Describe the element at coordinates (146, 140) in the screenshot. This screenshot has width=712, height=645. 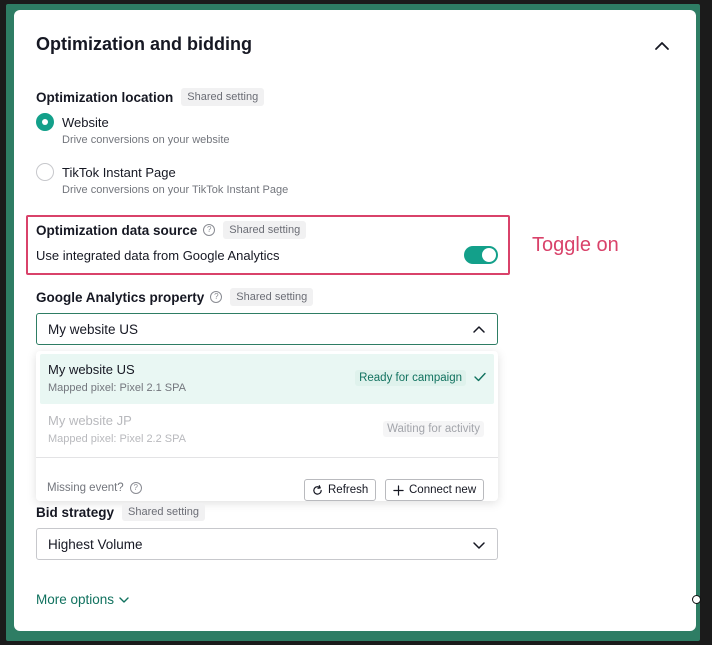
I see `option-website-desc: Drive conversions on your website` at that location.